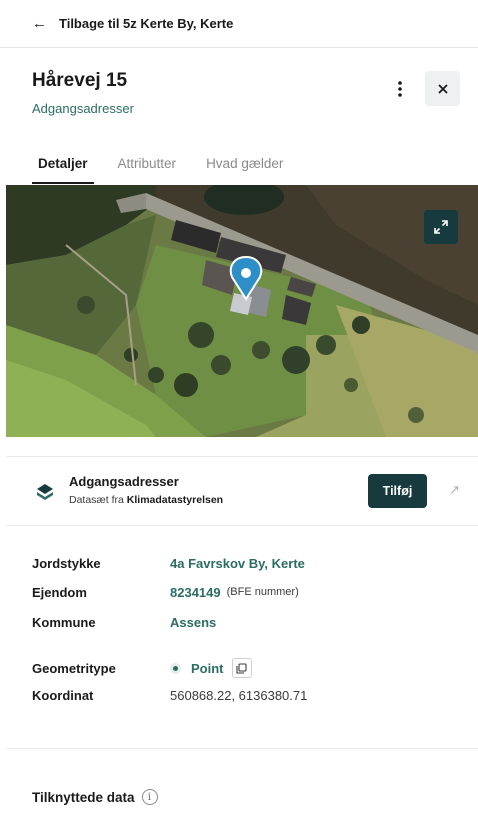  What do you see at coordinates (66, 563) in the screenshot?
I see `detail-label: Jordstykke` at bounding box center [66, 563].